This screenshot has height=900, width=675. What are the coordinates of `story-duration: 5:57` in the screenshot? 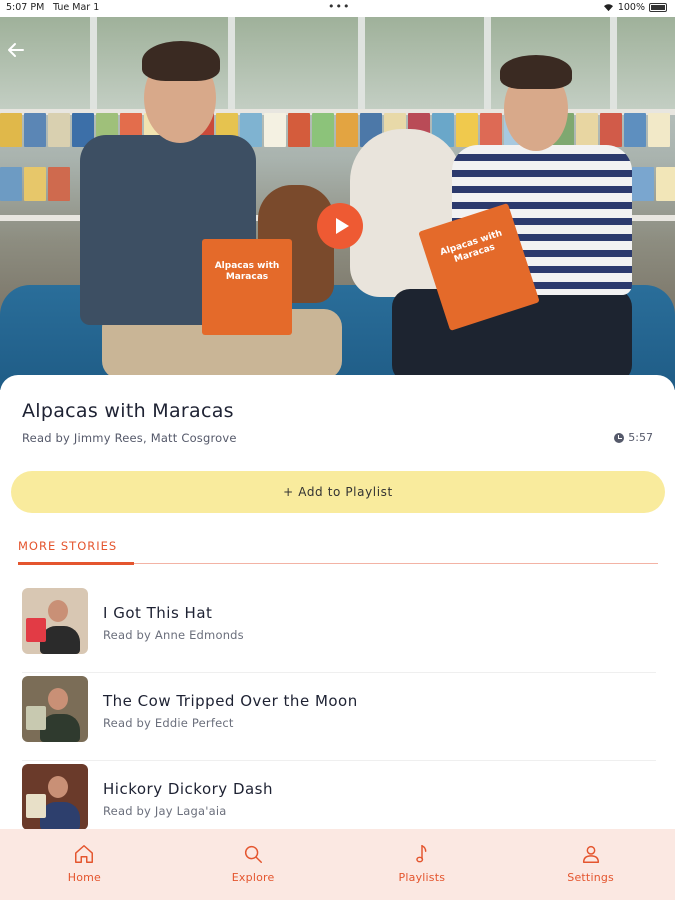 It's located at (633, 437).